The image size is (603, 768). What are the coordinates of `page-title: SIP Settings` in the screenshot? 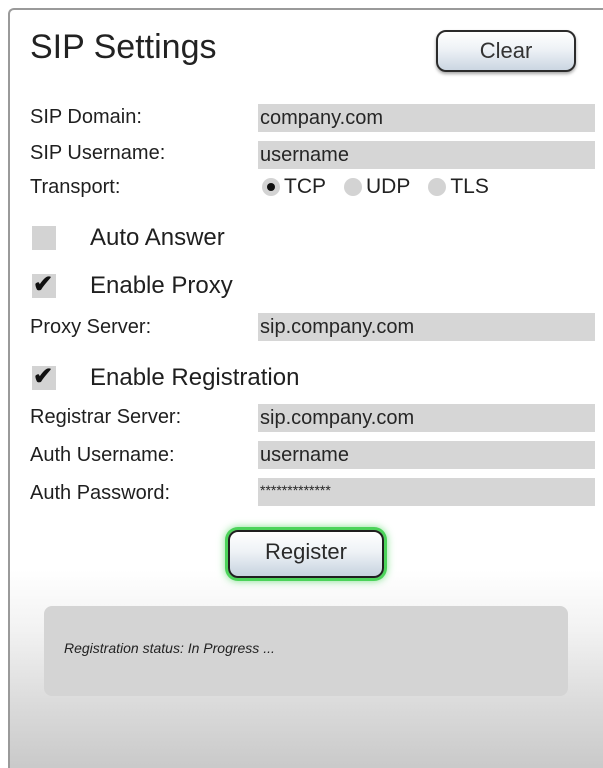 It's located at (123, 47).